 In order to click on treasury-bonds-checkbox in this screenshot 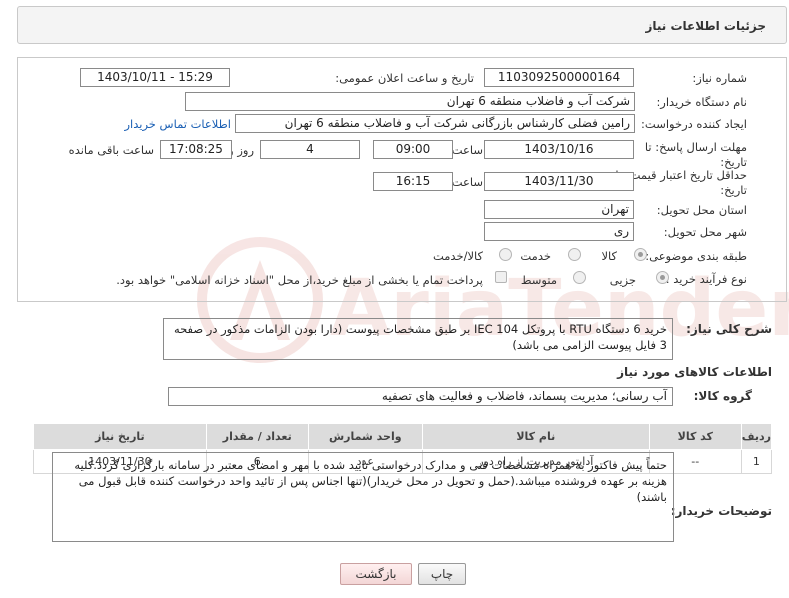, I will do `click(501, 277)`.